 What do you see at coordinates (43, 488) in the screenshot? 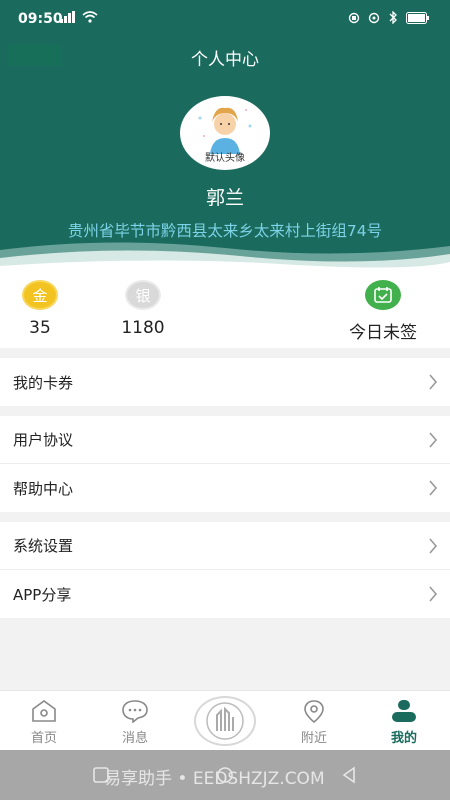
I see `menu-item-label: 帮助中心` at bounding box center [43, 488].